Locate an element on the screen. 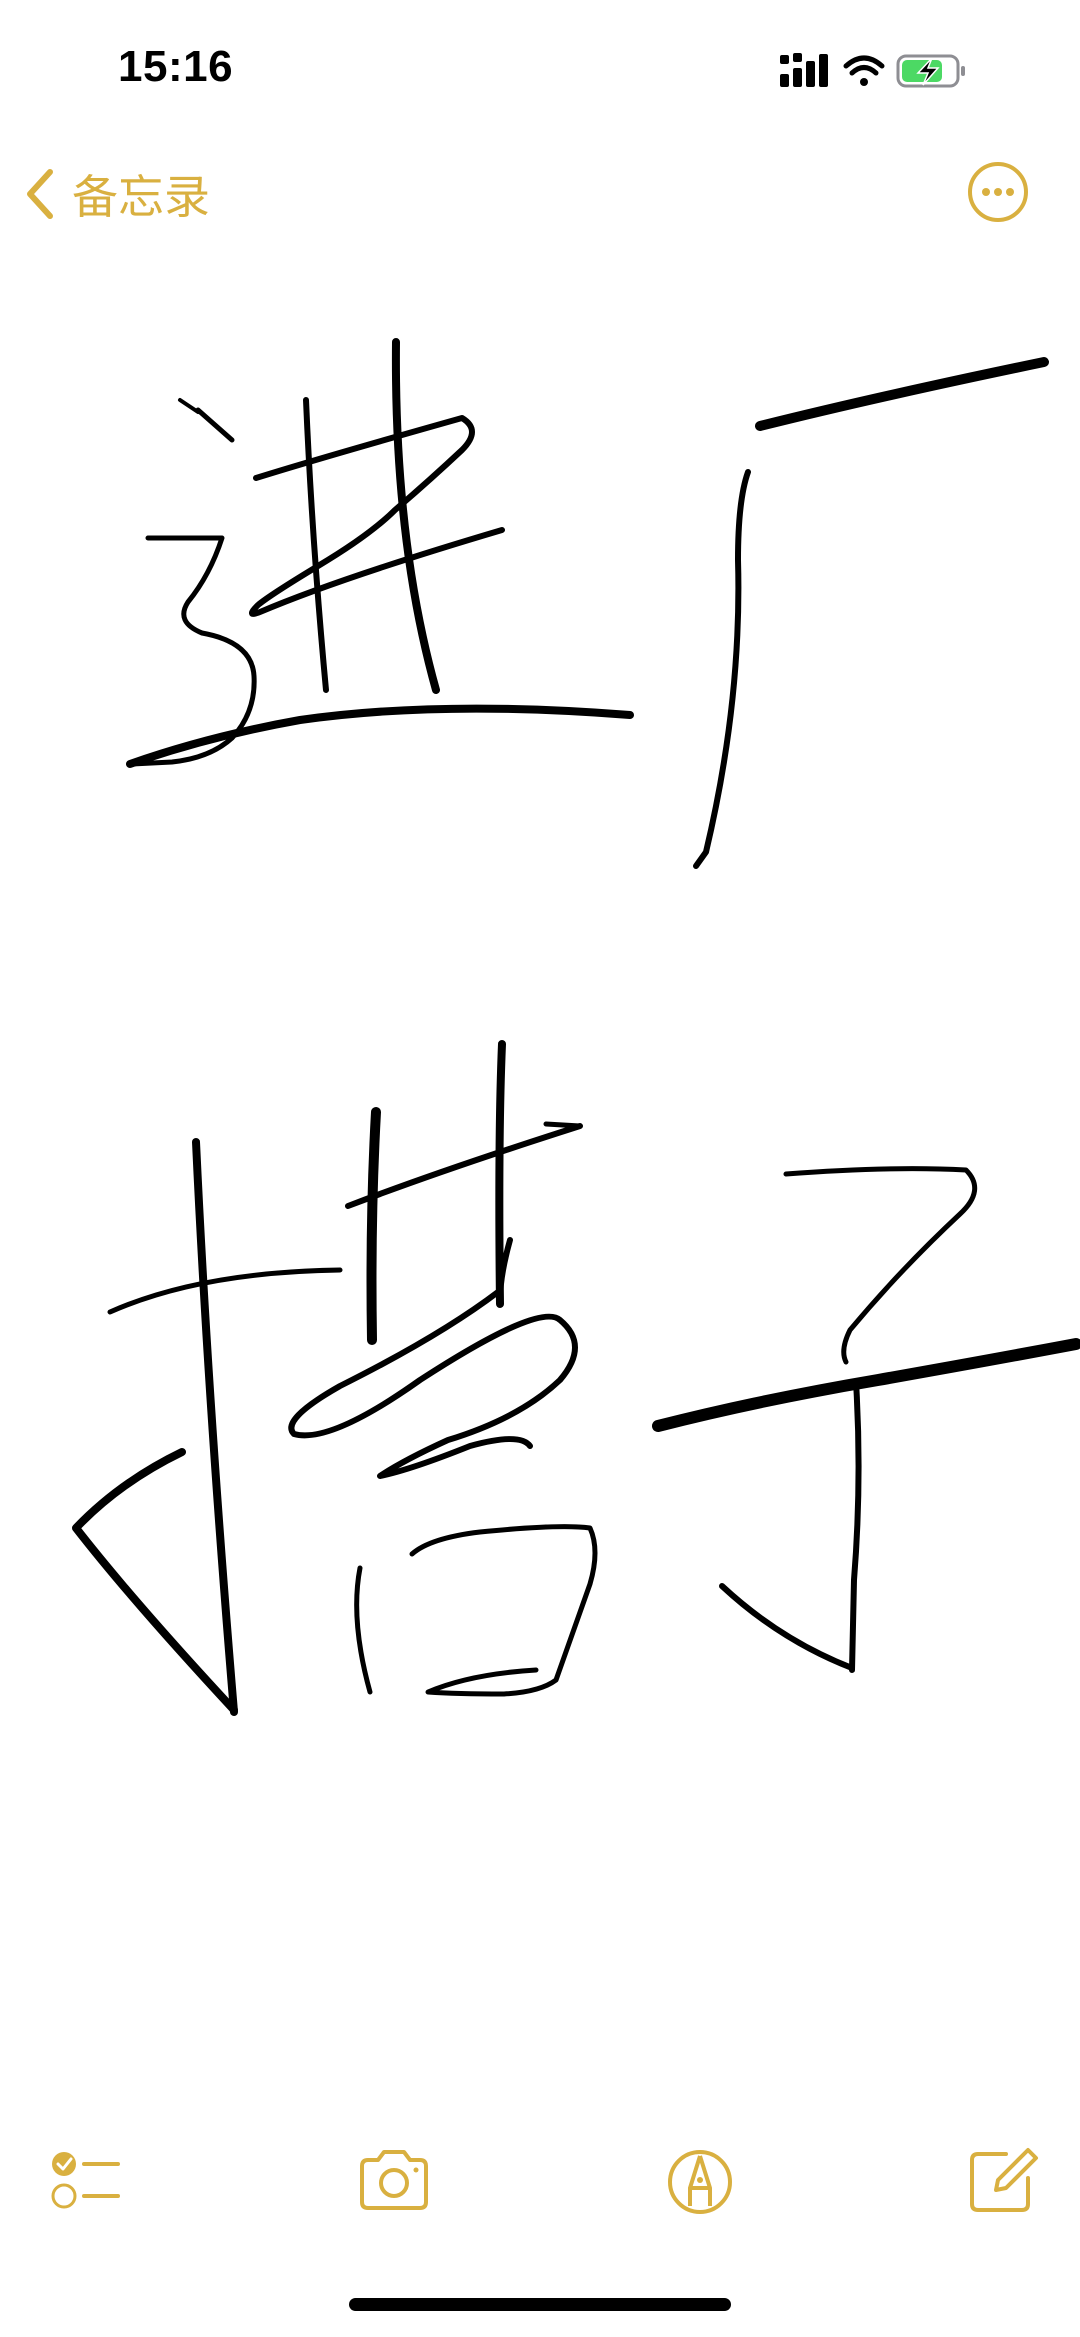 The image size is (1080, 2337). compose-button is located at coordinates (1002, 2180).